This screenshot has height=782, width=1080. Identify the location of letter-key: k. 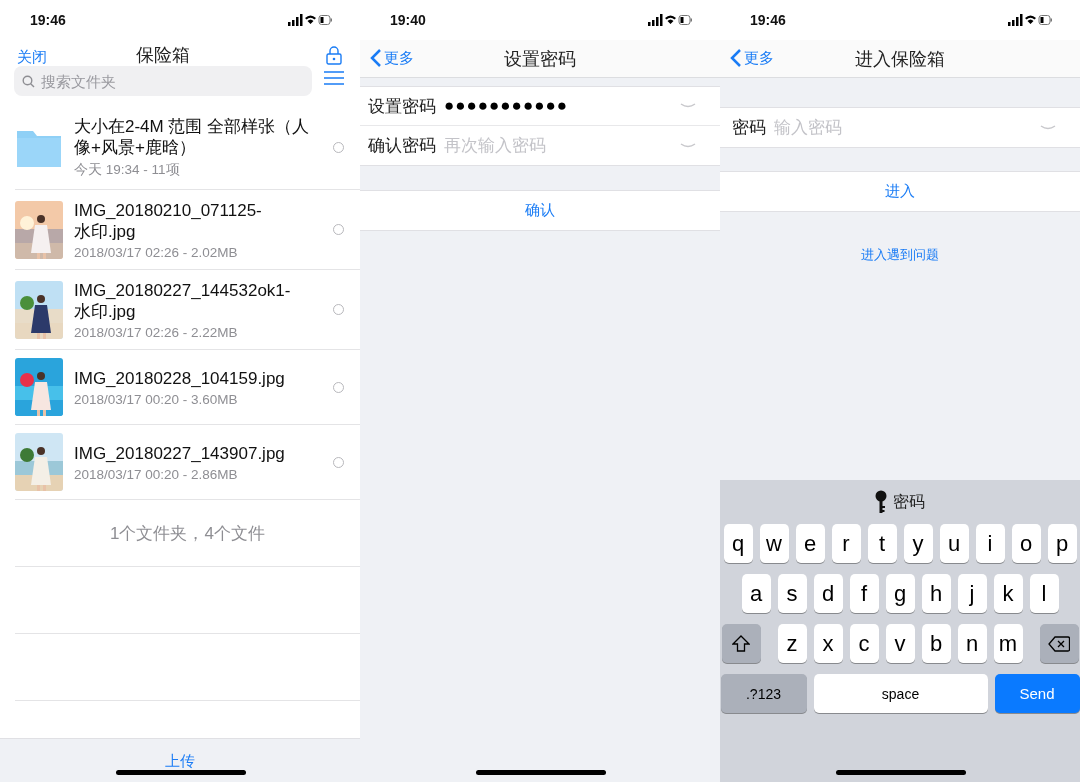
(1008, 593).